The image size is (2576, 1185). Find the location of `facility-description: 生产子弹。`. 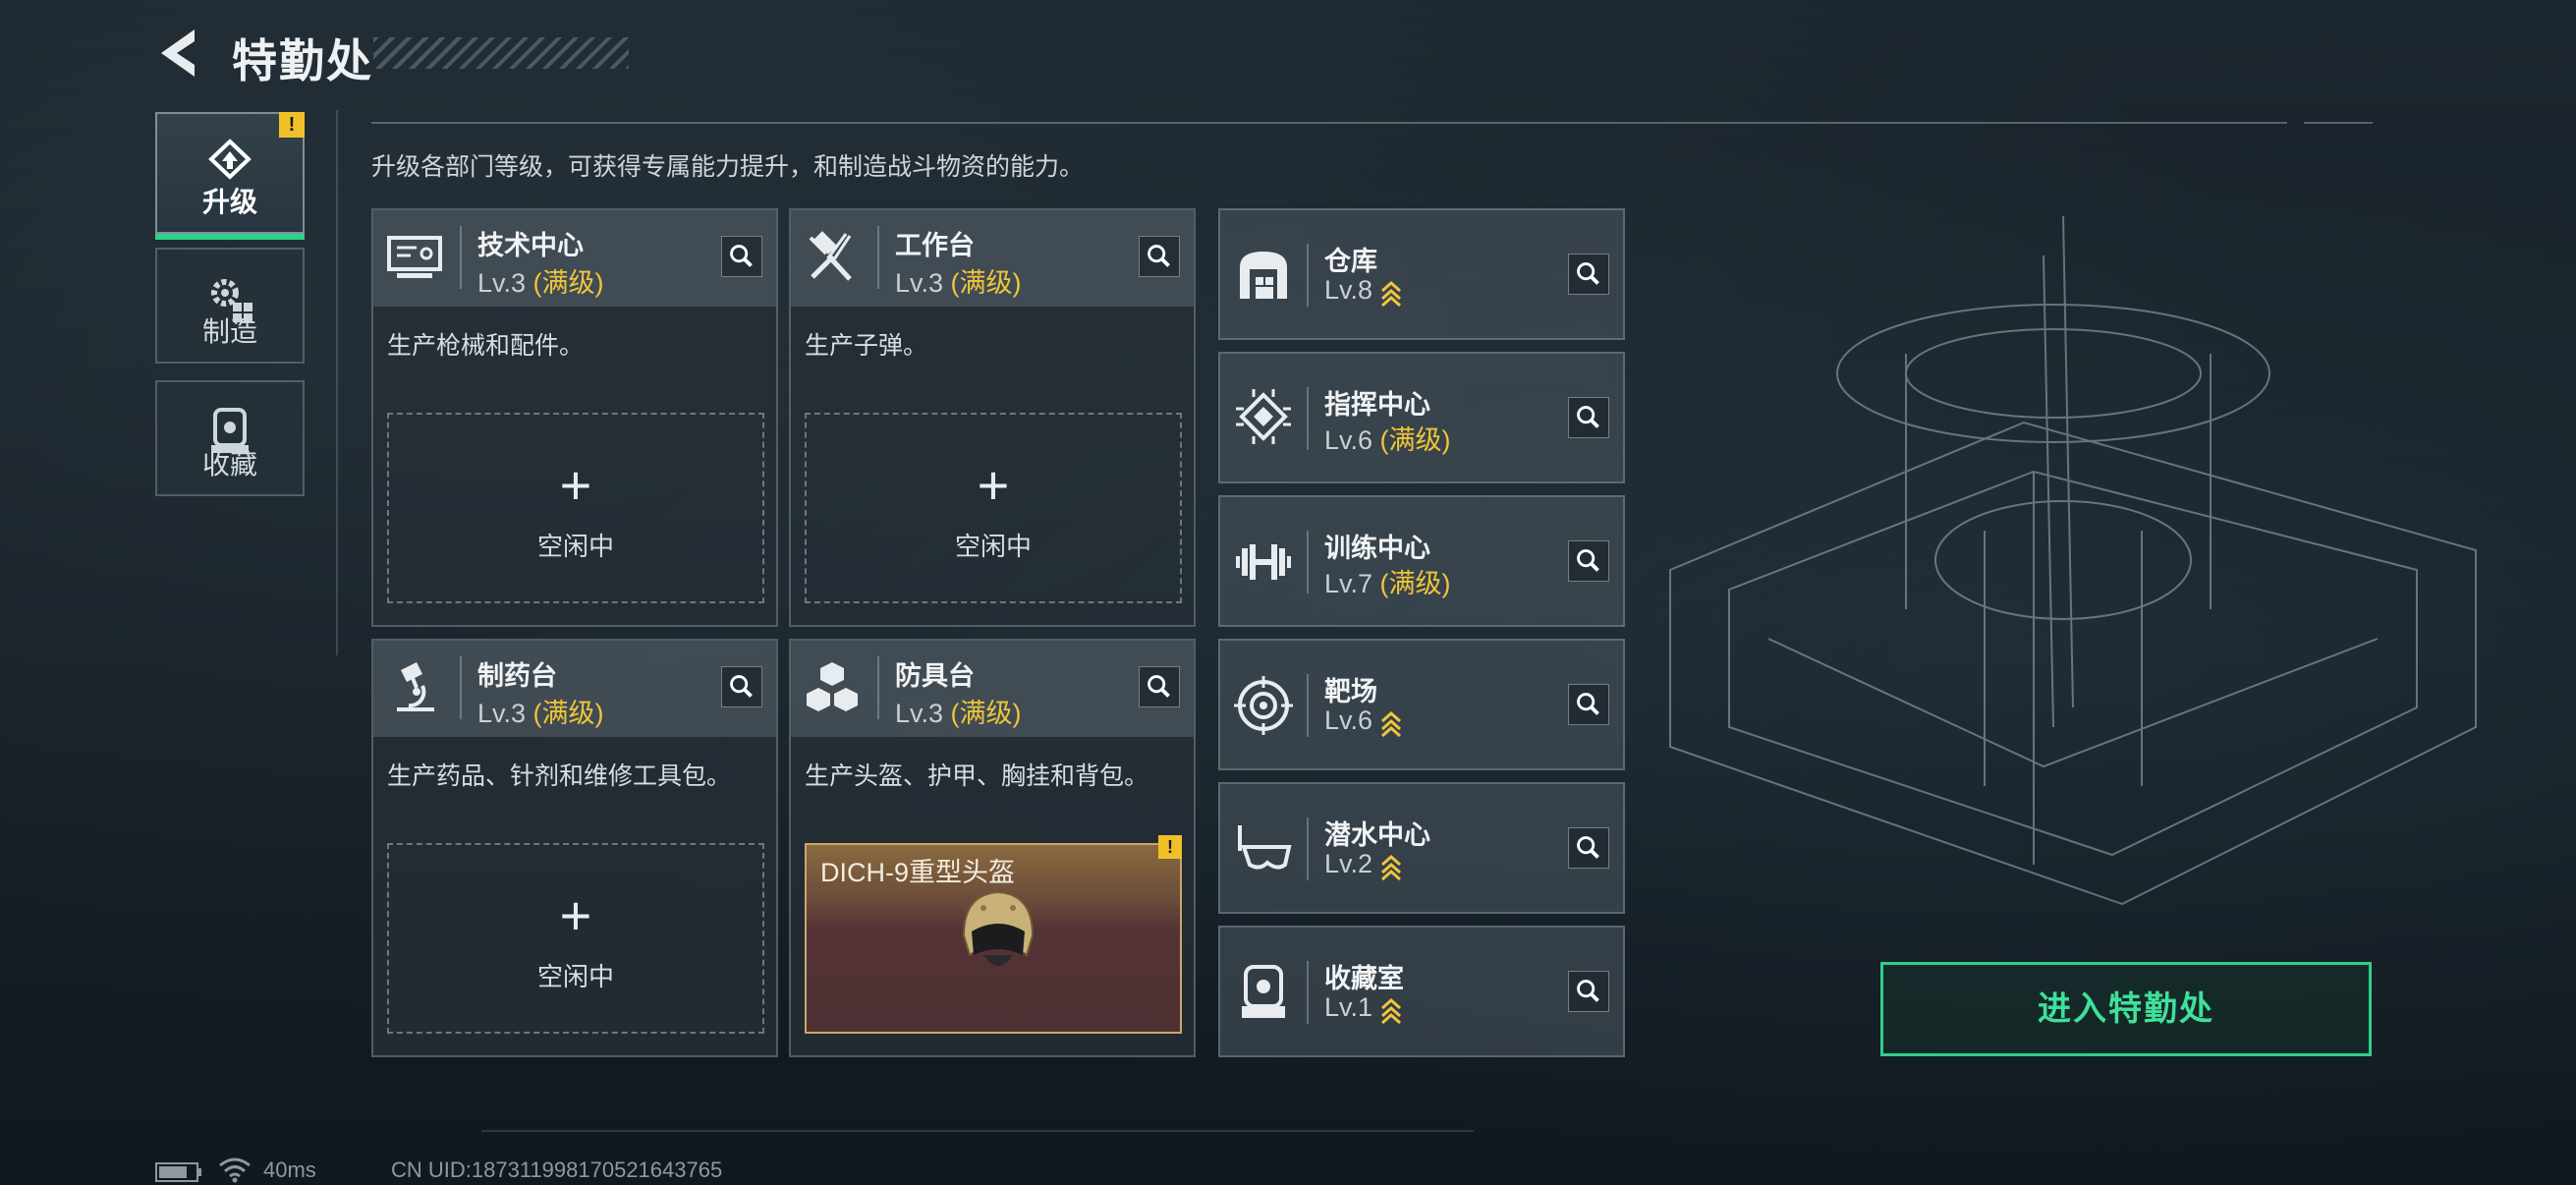

facility-description: 生产子弹。 is located at coordinates (866, 346).